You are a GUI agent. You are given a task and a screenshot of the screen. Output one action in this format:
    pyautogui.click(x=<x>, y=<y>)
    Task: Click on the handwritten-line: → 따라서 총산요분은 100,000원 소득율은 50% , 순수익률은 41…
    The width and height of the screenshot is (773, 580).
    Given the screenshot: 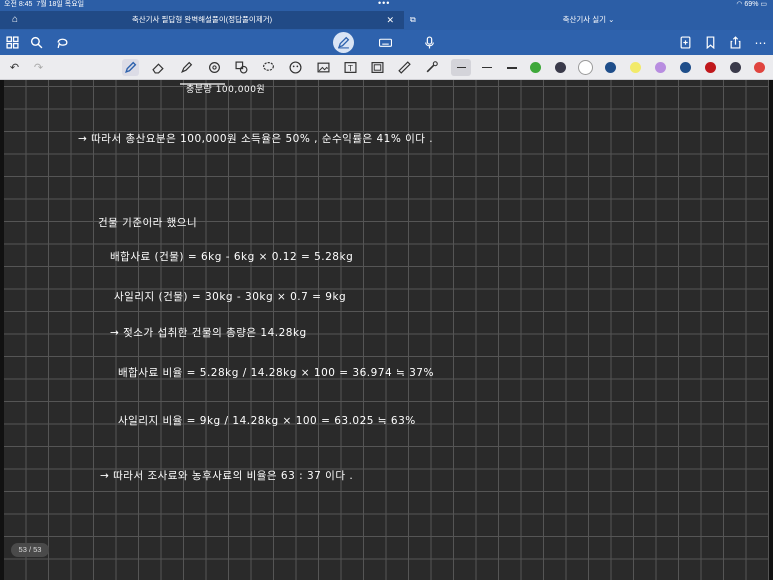 What is the action you would take?
    pyautogui.click(x=256, y=139)
    